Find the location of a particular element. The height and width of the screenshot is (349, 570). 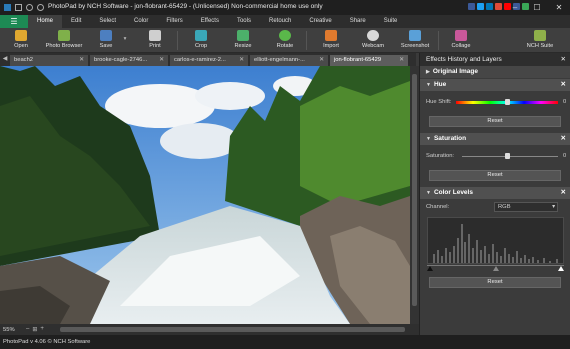

crop-button: Crop is located at coordinates (201, 39).